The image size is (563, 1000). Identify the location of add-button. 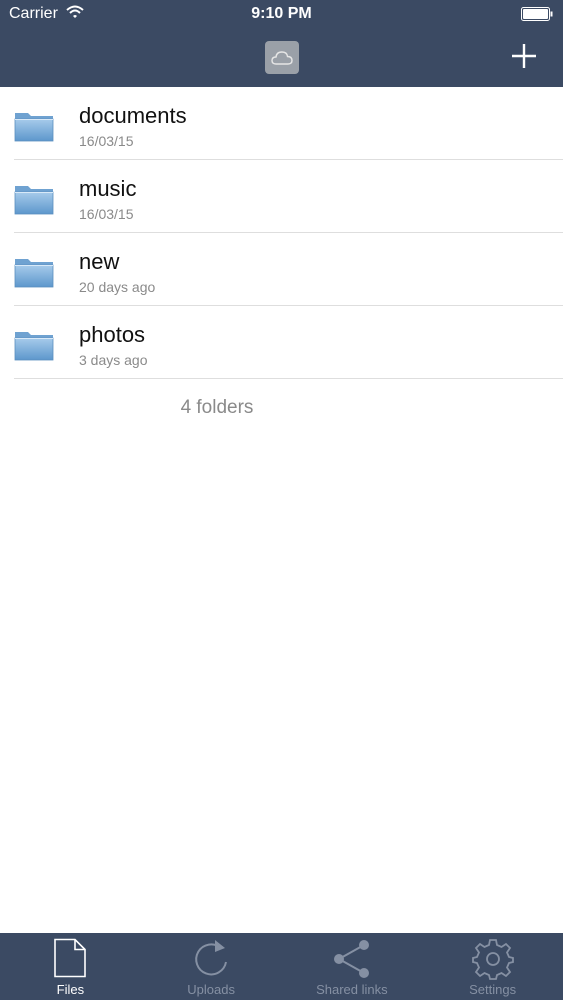
(524, 56).